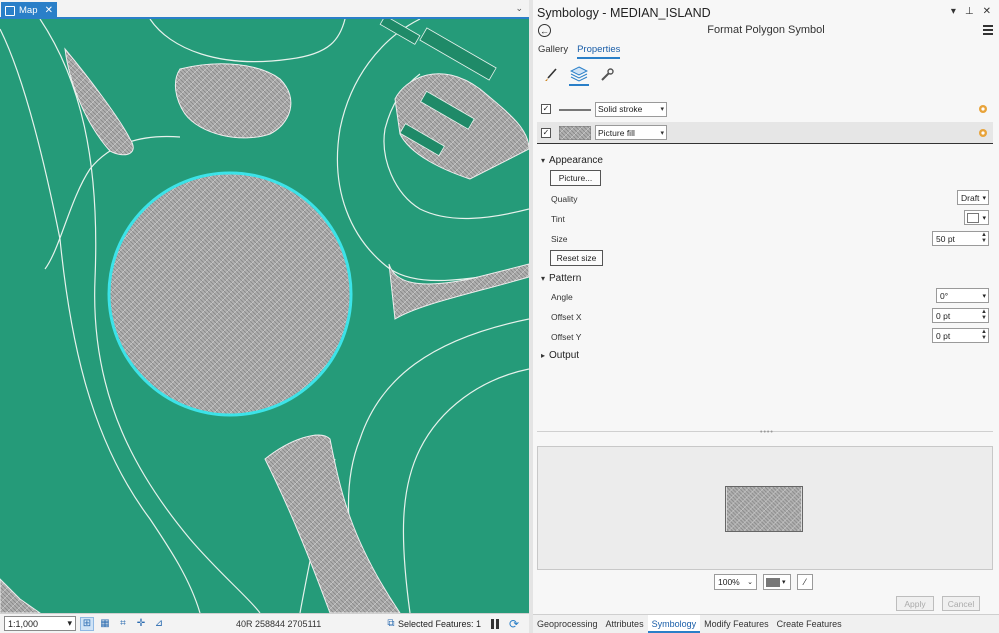 Image resolution: width=999 pixels, height=633 pixels. What do you see at coordinates (141, 624) in the screenshot?
I see `crosshair-icon: ✛` at bounding box center [141, 624].